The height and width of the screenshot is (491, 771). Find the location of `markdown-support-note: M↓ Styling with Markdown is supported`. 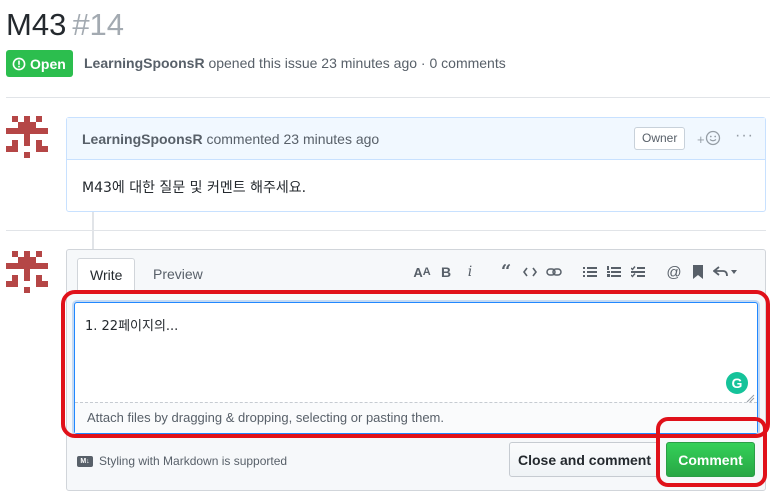

markdown-support-note: M↓ Styling with Markdown is supported is located at coordinates (182, 461).